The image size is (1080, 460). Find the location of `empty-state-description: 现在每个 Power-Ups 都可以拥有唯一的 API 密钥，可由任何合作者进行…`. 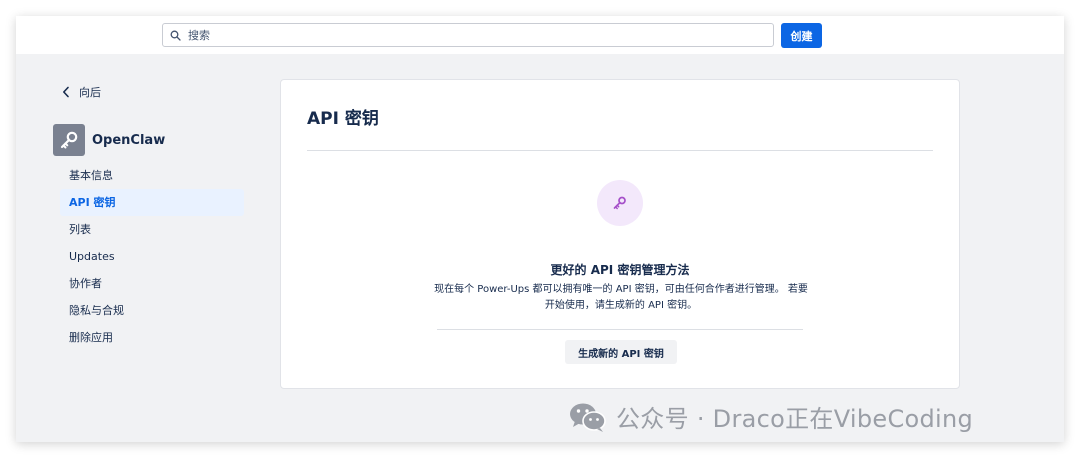

empty-state-description: 现在每个 Power-Ups 都可以拥有唯一的 API 密钥，可由任何合作者进行… is located at coordinates (621, 297).